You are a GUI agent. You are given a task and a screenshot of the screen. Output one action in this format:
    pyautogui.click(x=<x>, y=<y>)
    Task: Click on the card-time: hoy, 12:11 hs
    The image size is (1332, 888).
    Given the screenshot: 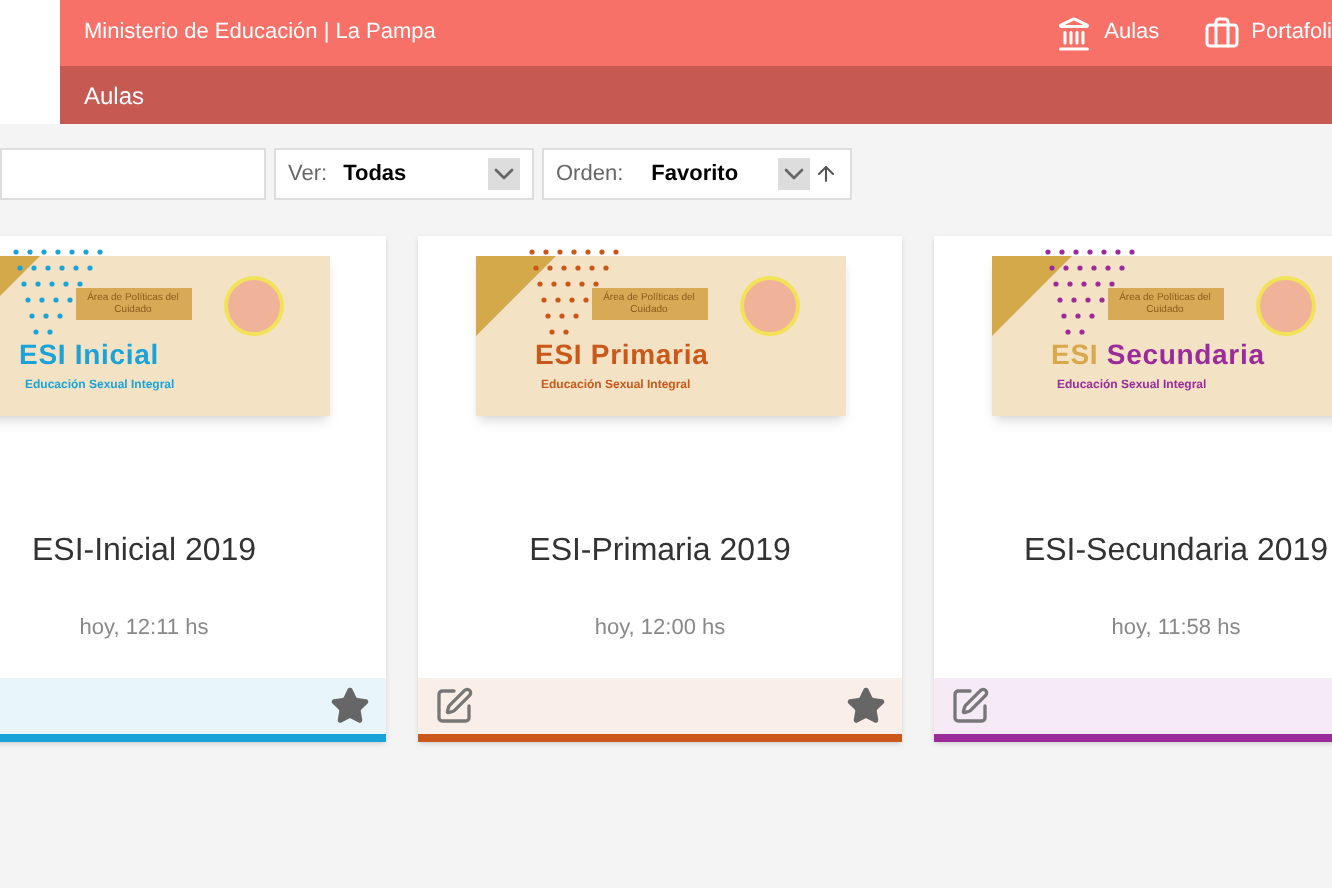 What is the action you would take?
    pyautogui.click(x=144, y=629)
    